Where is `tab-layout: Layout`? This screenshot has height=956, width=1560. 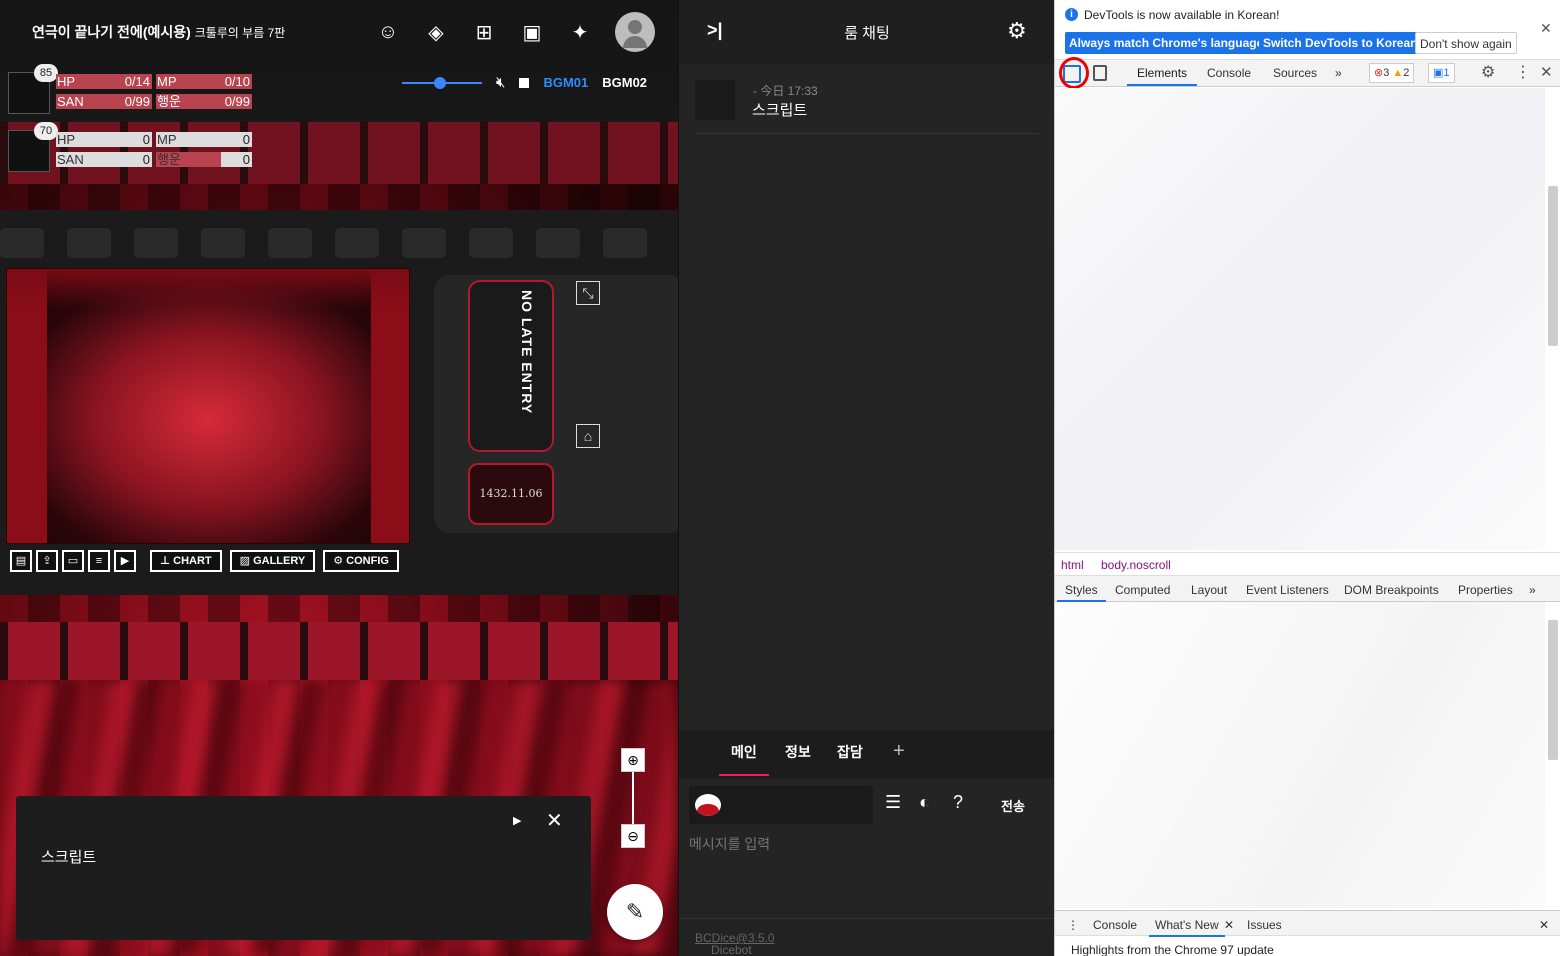
tab-layout: Layout is located at coordinates (1209, 590).